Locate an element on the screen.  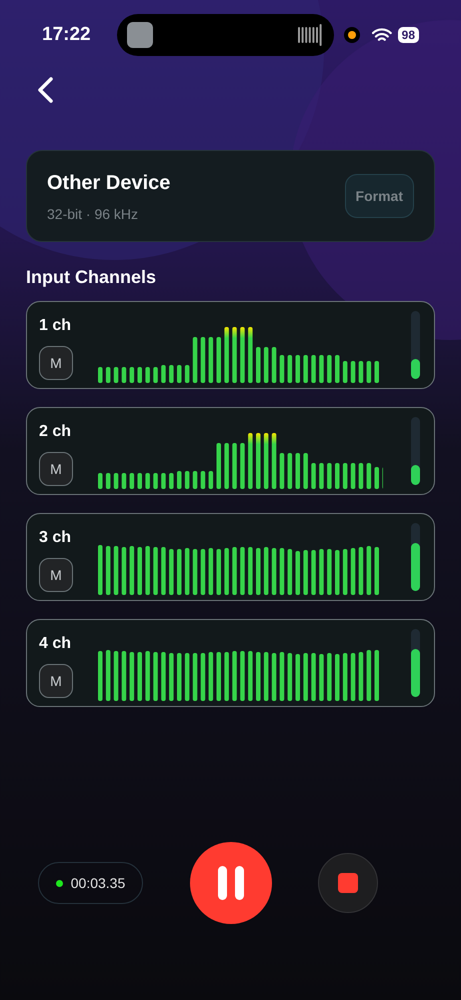
section-title: Input Channels is located at coordinates (91, 277).